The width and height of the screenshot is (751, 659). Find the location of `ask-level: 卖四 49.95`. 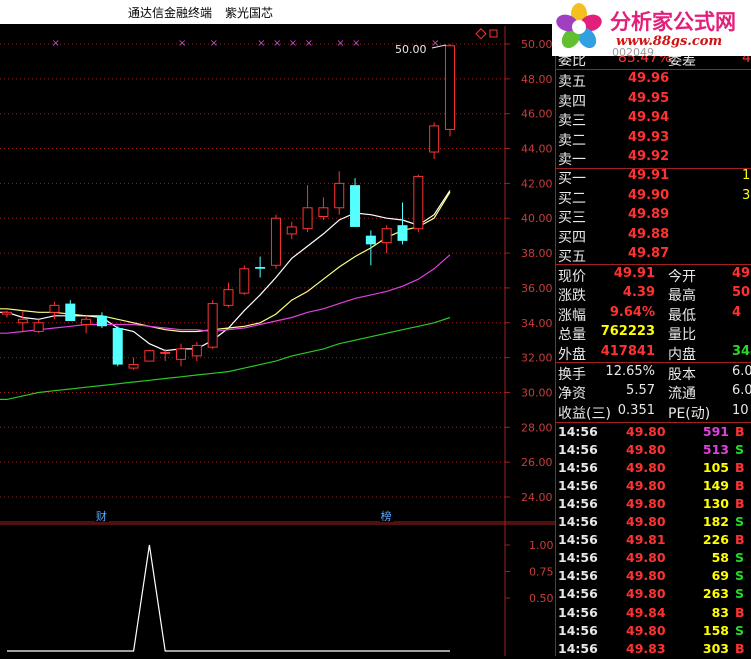

ask-level: 卖四 49.95 is located at coordinates (653, 100).